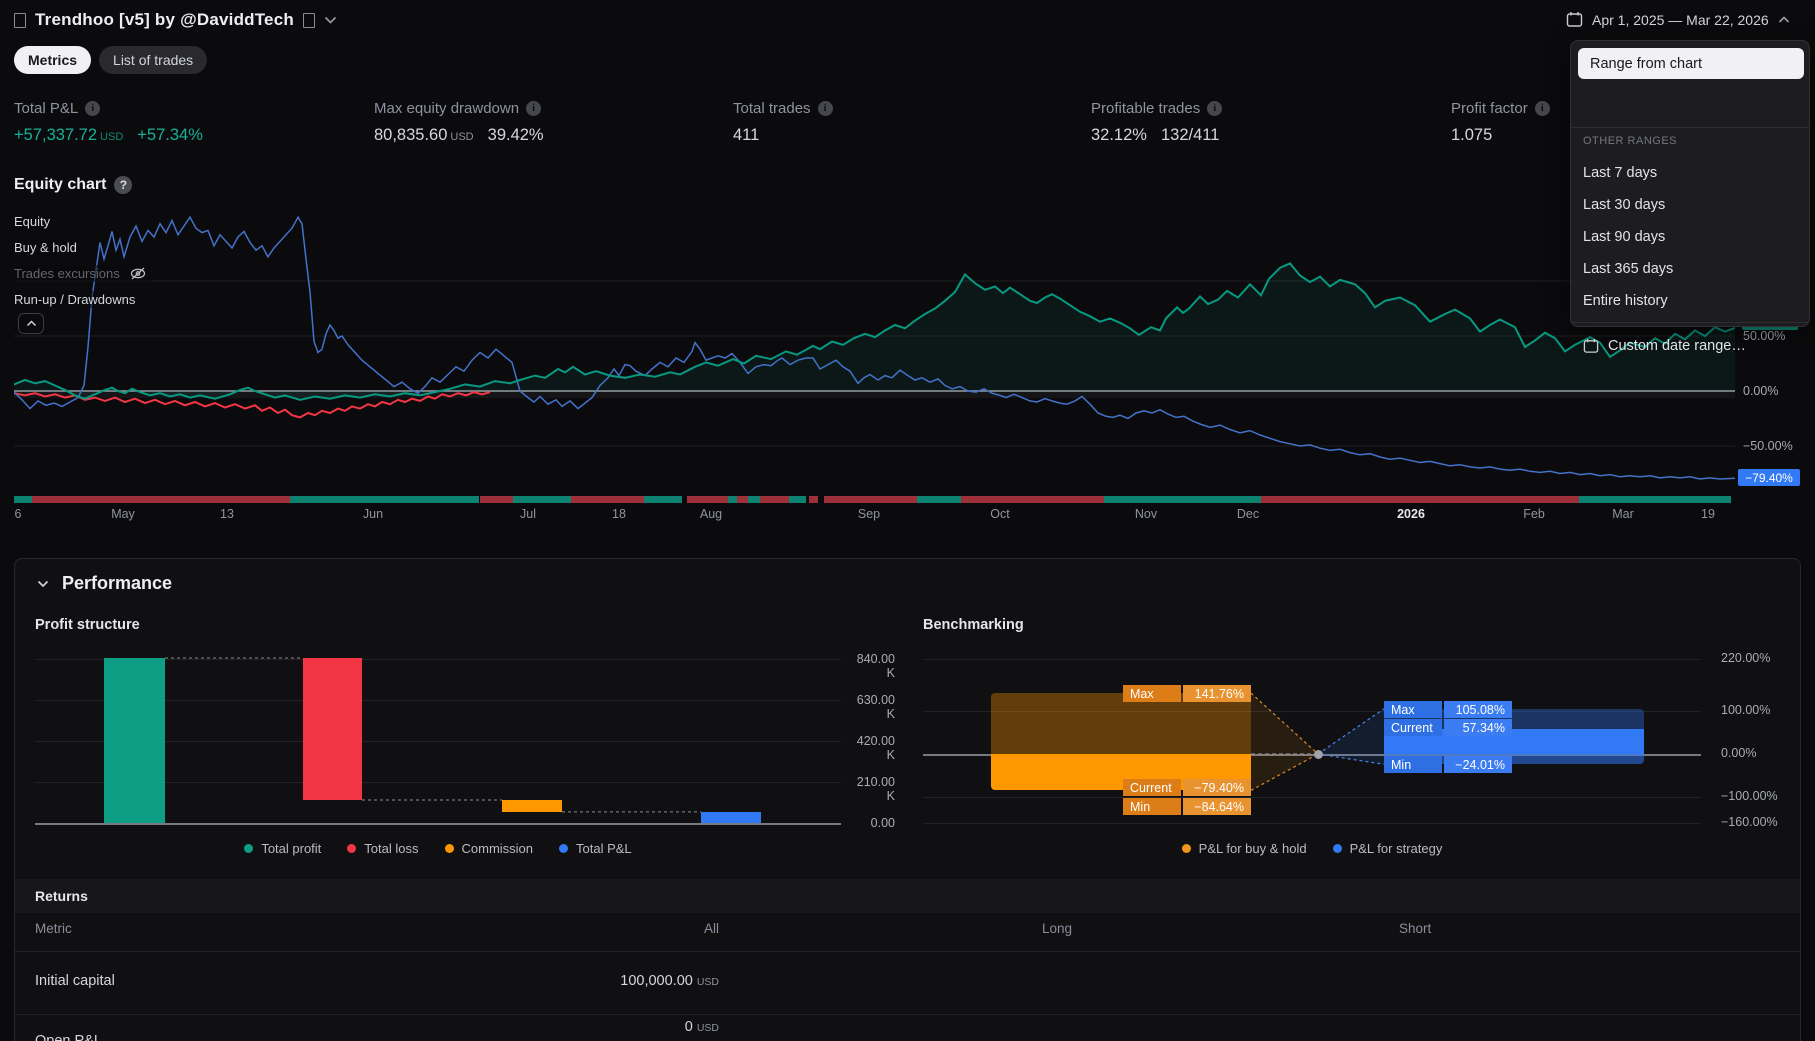 The width and height of the screenshot is (1815, 1041). What do you see at coordinates (875, 748) in the screenshot?
I see `y-axis-tick: 420.00 K` at bounding box center [875, 748].